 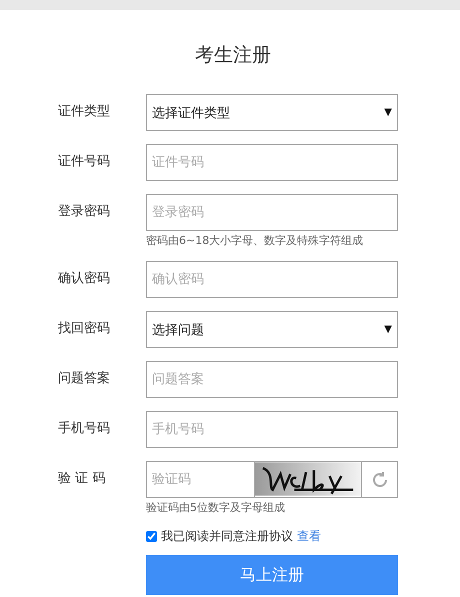 I want to click on refresh-button, so click(x=380, y=479).